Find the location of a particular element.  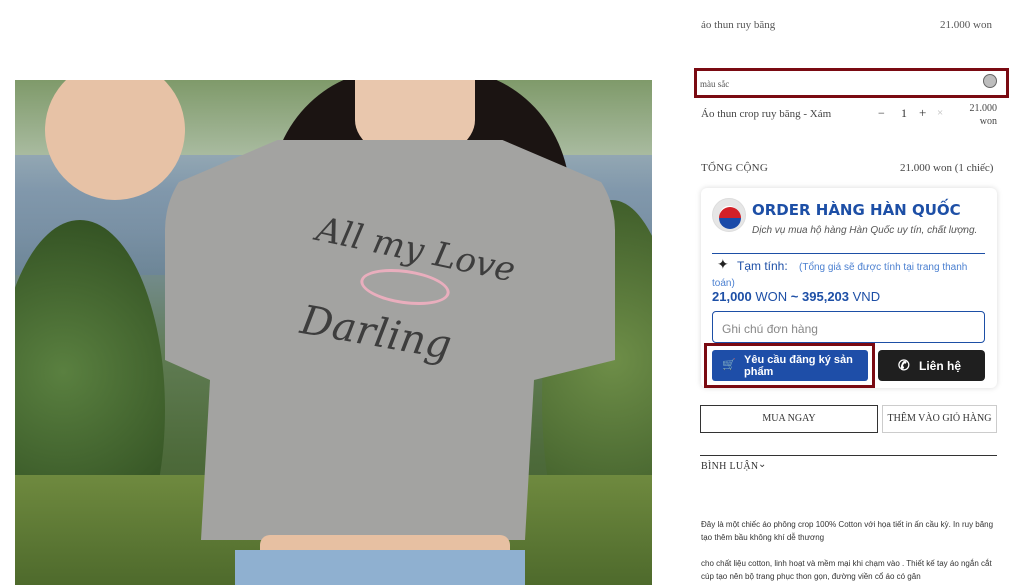

color-swatch-gray is located at coordinates (990, 81).